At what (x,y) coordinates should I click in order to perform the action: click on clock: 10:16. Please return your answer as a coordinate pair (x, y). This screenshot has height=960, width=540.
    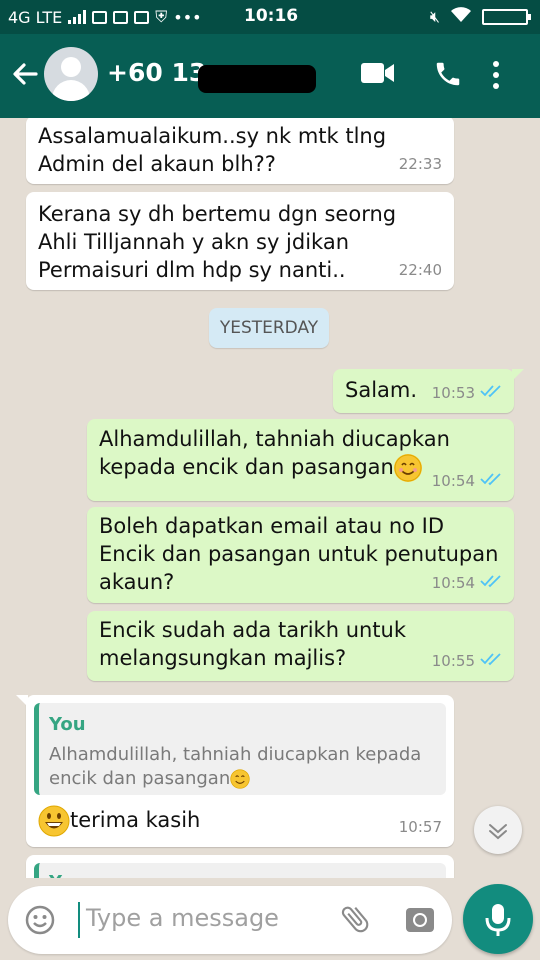
    Looking at the image, I should click on (271, 16).